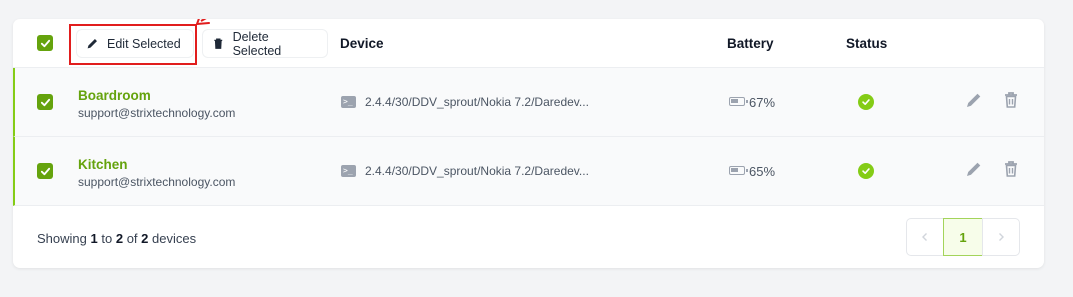  Describe the element at coordinates (94, 238) in the screenshot. I see `showing-from: 1` at that location.